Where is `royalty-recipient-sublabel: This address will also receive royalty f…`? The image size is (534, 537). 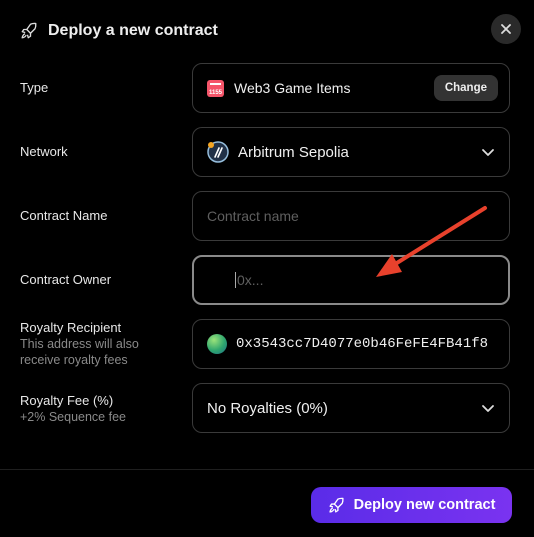 royalty-recipient-sublabel: This address will also receive royalty f… is located at coordinates (79, 352).